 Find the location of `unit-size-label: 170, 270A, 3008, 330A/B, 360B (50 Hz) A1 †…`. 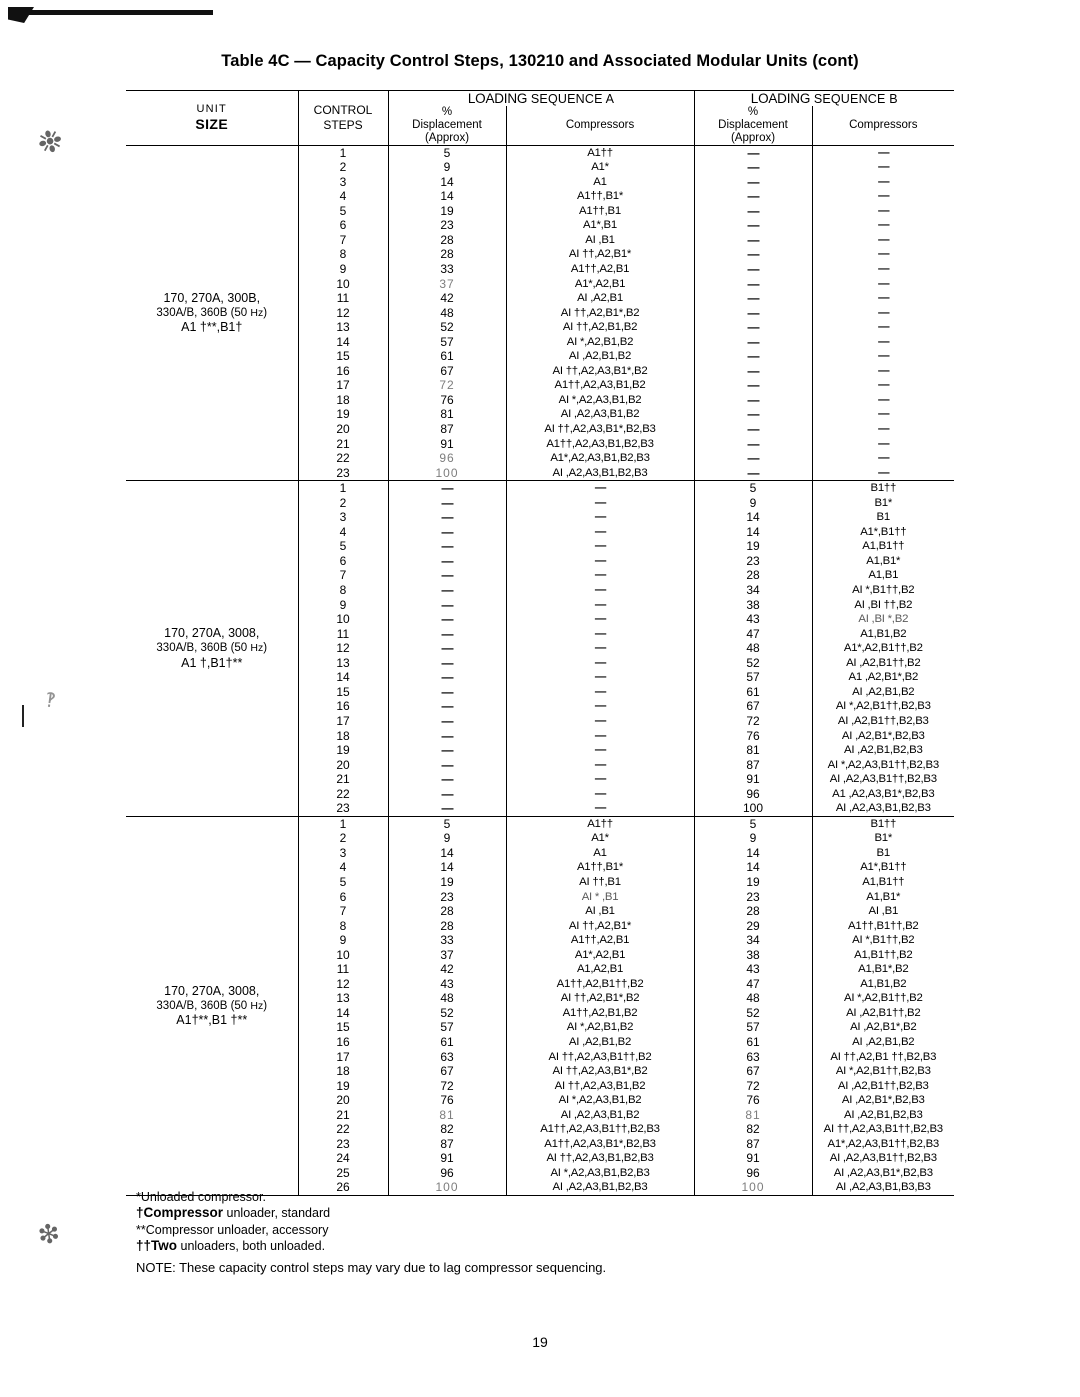

unit-size-label: 170, 270A, 3008, 330A/B, 360B (50 Hz) A1 †… is located at coordinates (212, 648).